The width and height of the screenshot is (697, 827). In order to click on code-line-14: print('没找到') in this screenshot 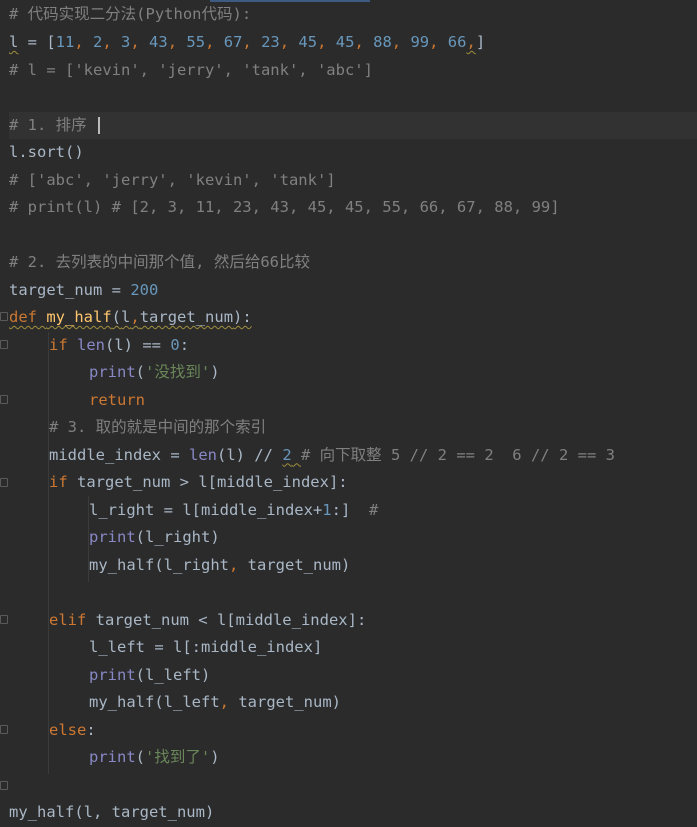, I will do `click(353, 373)`.